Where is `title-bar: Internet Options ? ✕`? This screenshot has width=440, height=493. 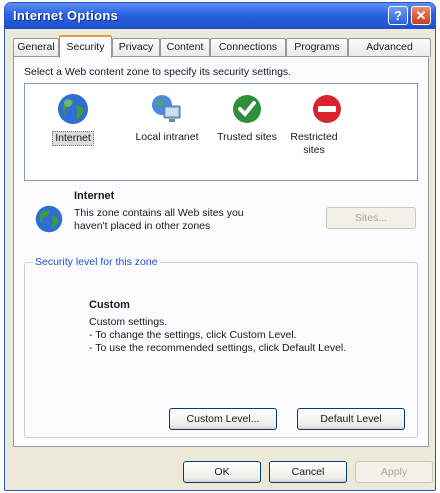 title-bar: Internet Options ? ✕ is located at coordinates (220, 16).